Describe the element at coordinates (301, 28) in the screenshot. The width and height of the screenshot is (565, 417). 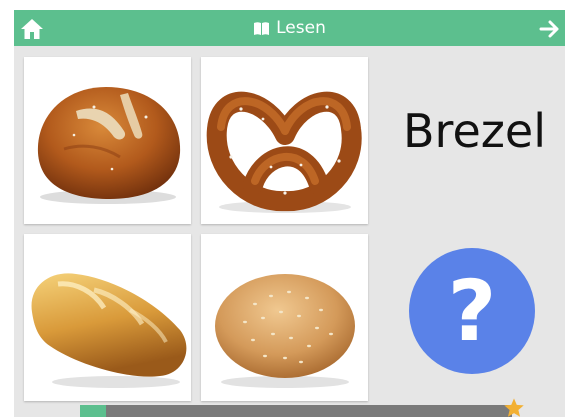
I see `page-title-text: Lesen` at that location.